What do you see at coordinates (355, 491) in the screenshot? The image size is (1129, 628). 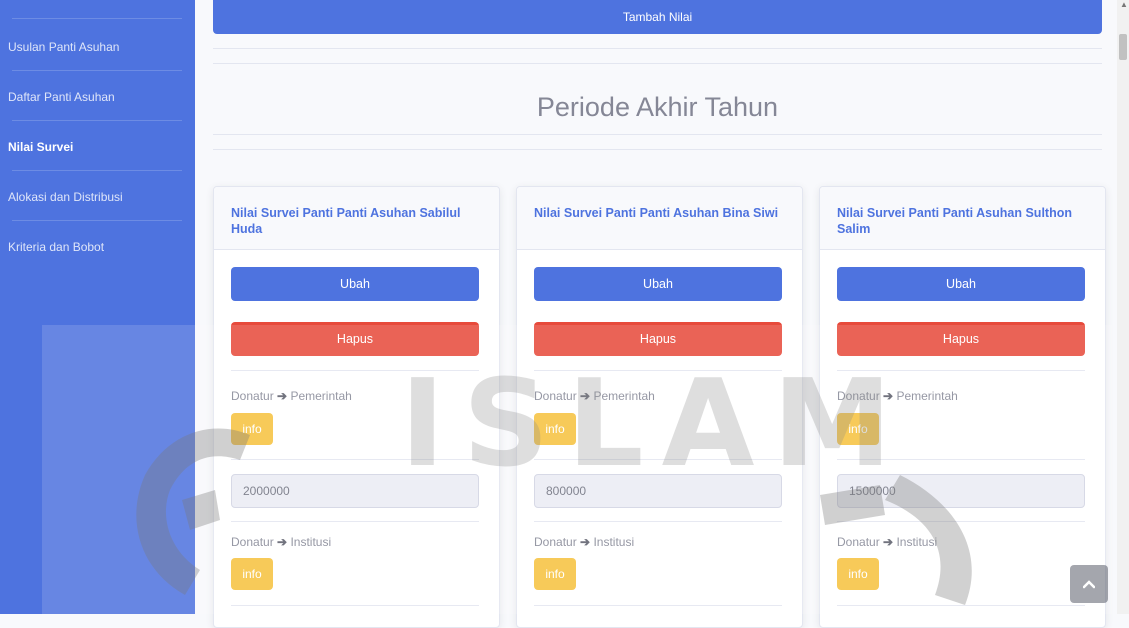 I see `value-field: 2000000` at bounding box center [355, 491].